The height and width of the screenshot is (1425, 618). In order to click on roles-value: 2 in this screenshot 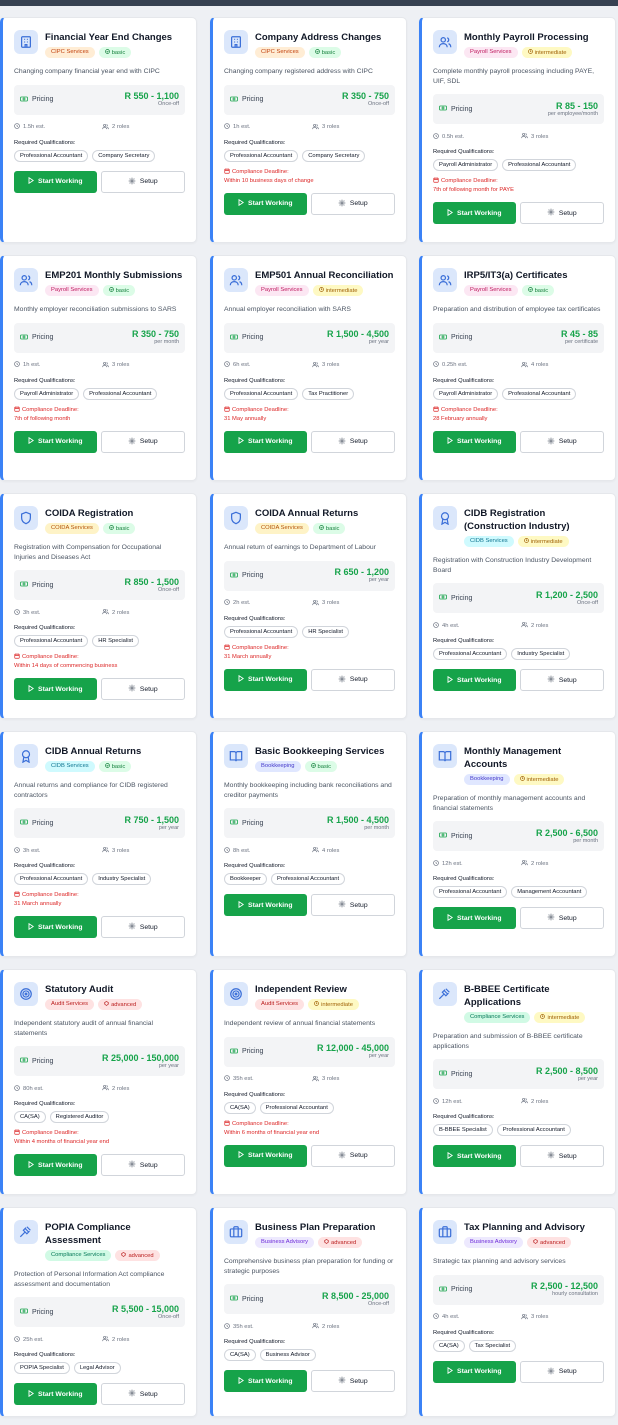, I will do `click(114, 612)`.